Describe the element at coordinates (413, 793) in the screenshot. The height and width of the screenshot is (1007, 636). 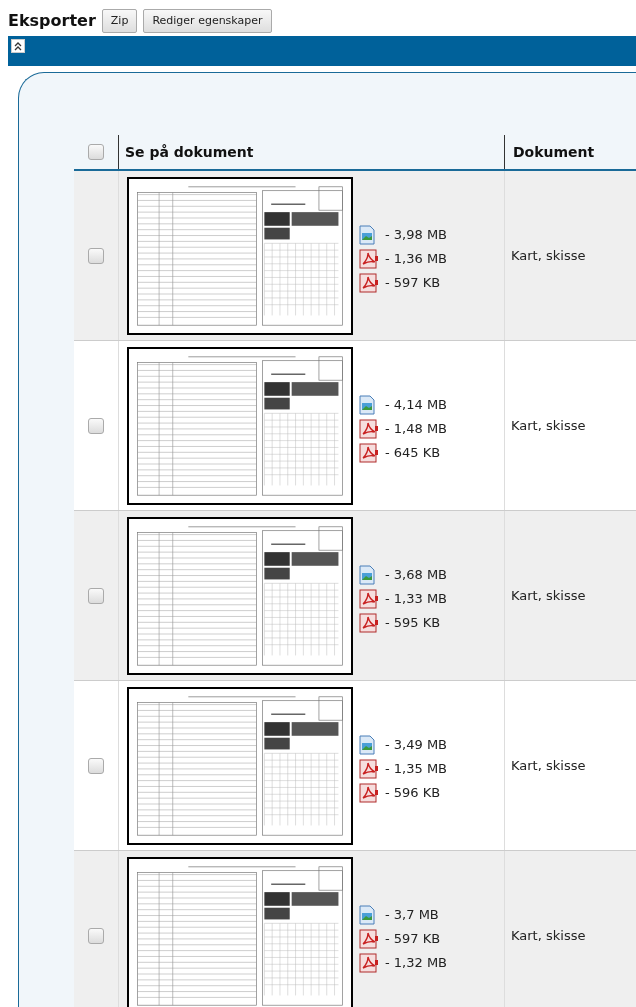
I see `file-size: - 596 KB` at that location.